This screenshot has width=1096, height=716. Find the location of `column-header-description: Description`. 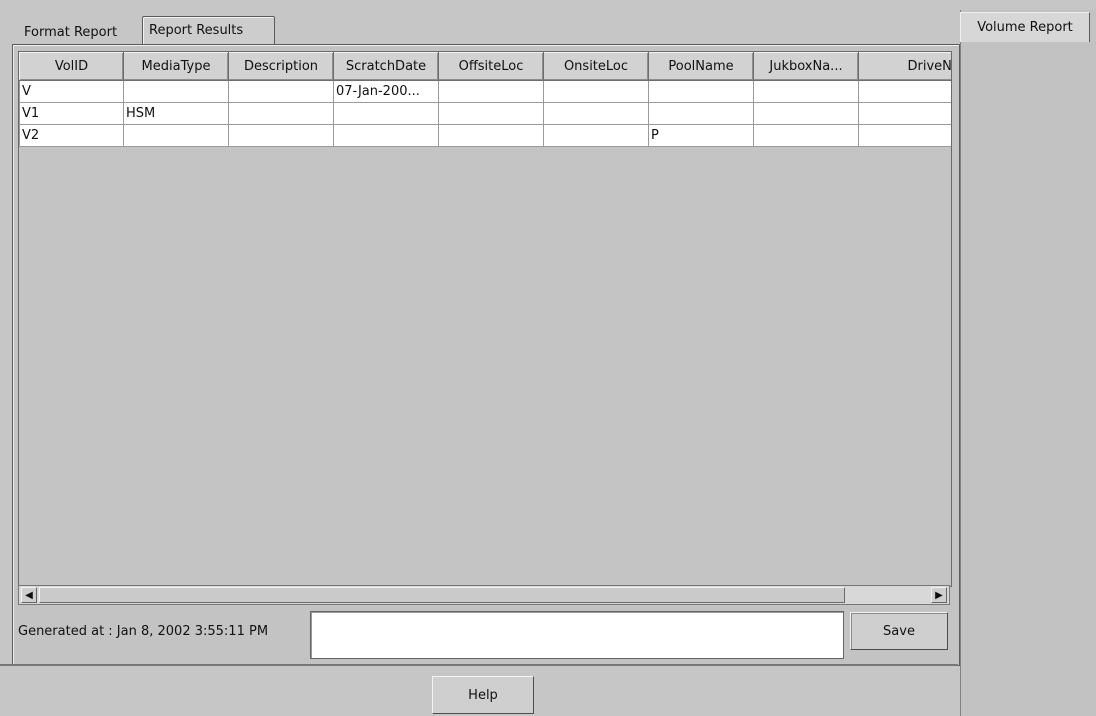

column-header-description: Description is located at coordinates (281, 66).